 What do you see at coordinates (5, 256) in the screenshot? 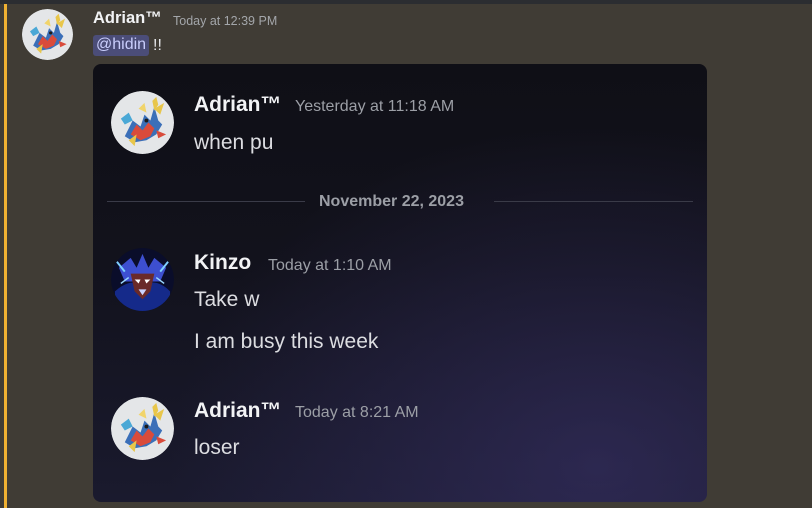
I see `mention-highlight-bar` at bounding box center [5, 256].